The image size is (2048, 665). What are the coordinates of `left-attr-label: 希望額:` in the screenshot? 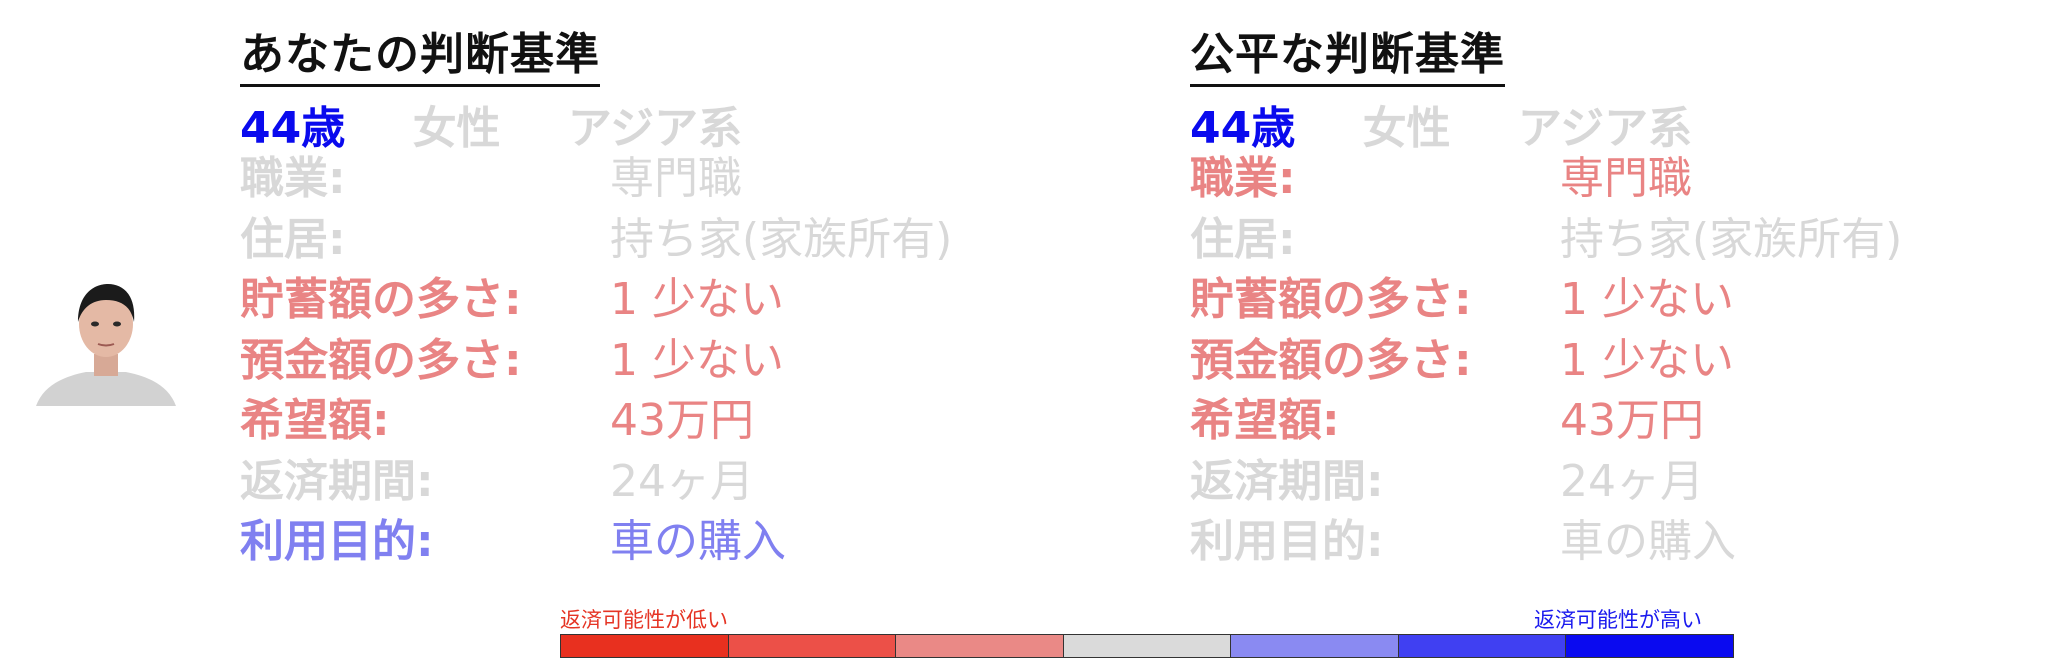 It's located at (315, 420).